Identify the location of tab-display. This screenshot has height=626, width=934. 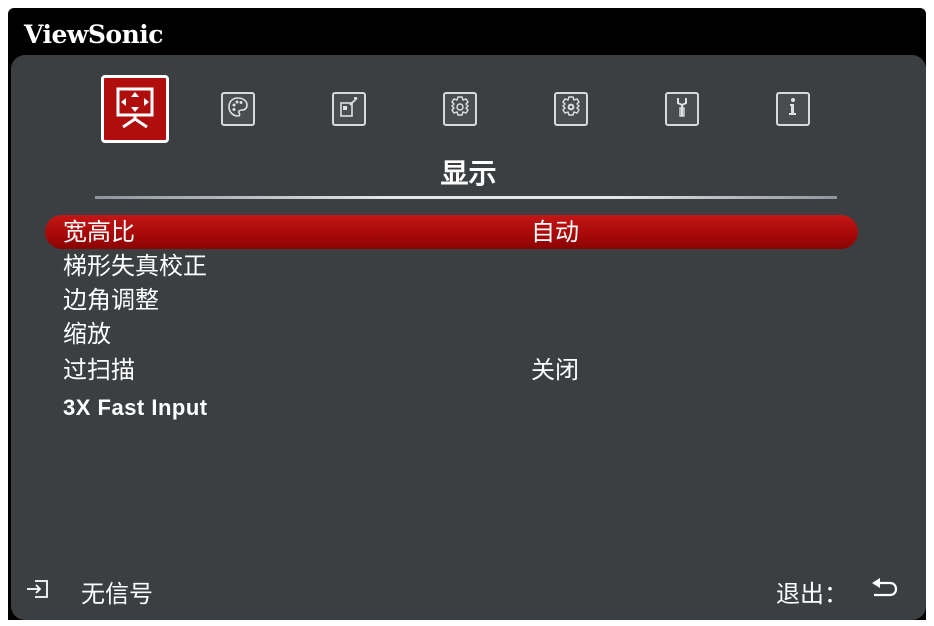
(135, 109).